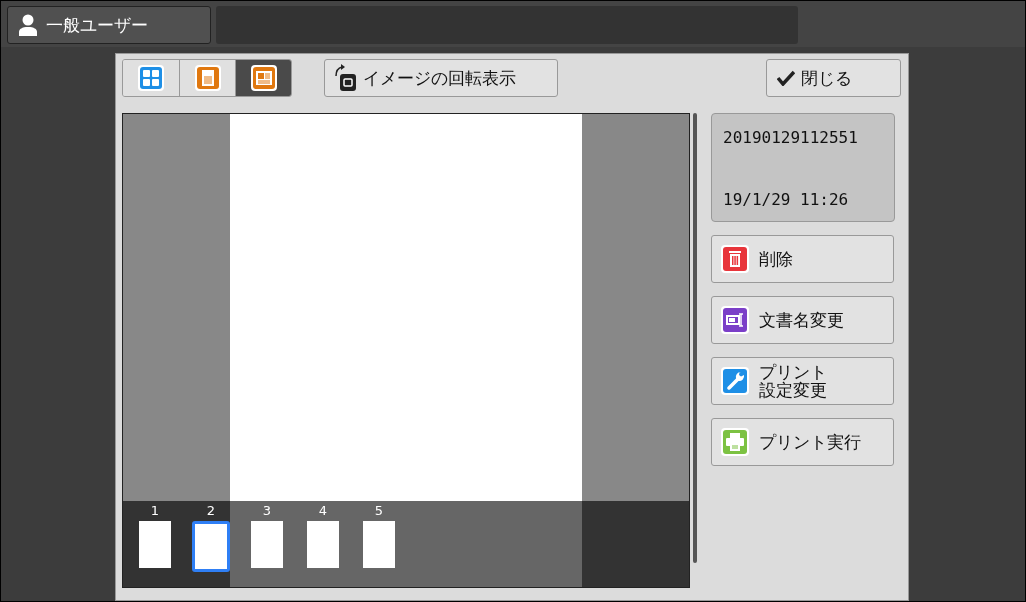  Describe the element at coordinates (441, 78) in the screenshot. I see `rotate-button: イメージの回転表示` at that location.